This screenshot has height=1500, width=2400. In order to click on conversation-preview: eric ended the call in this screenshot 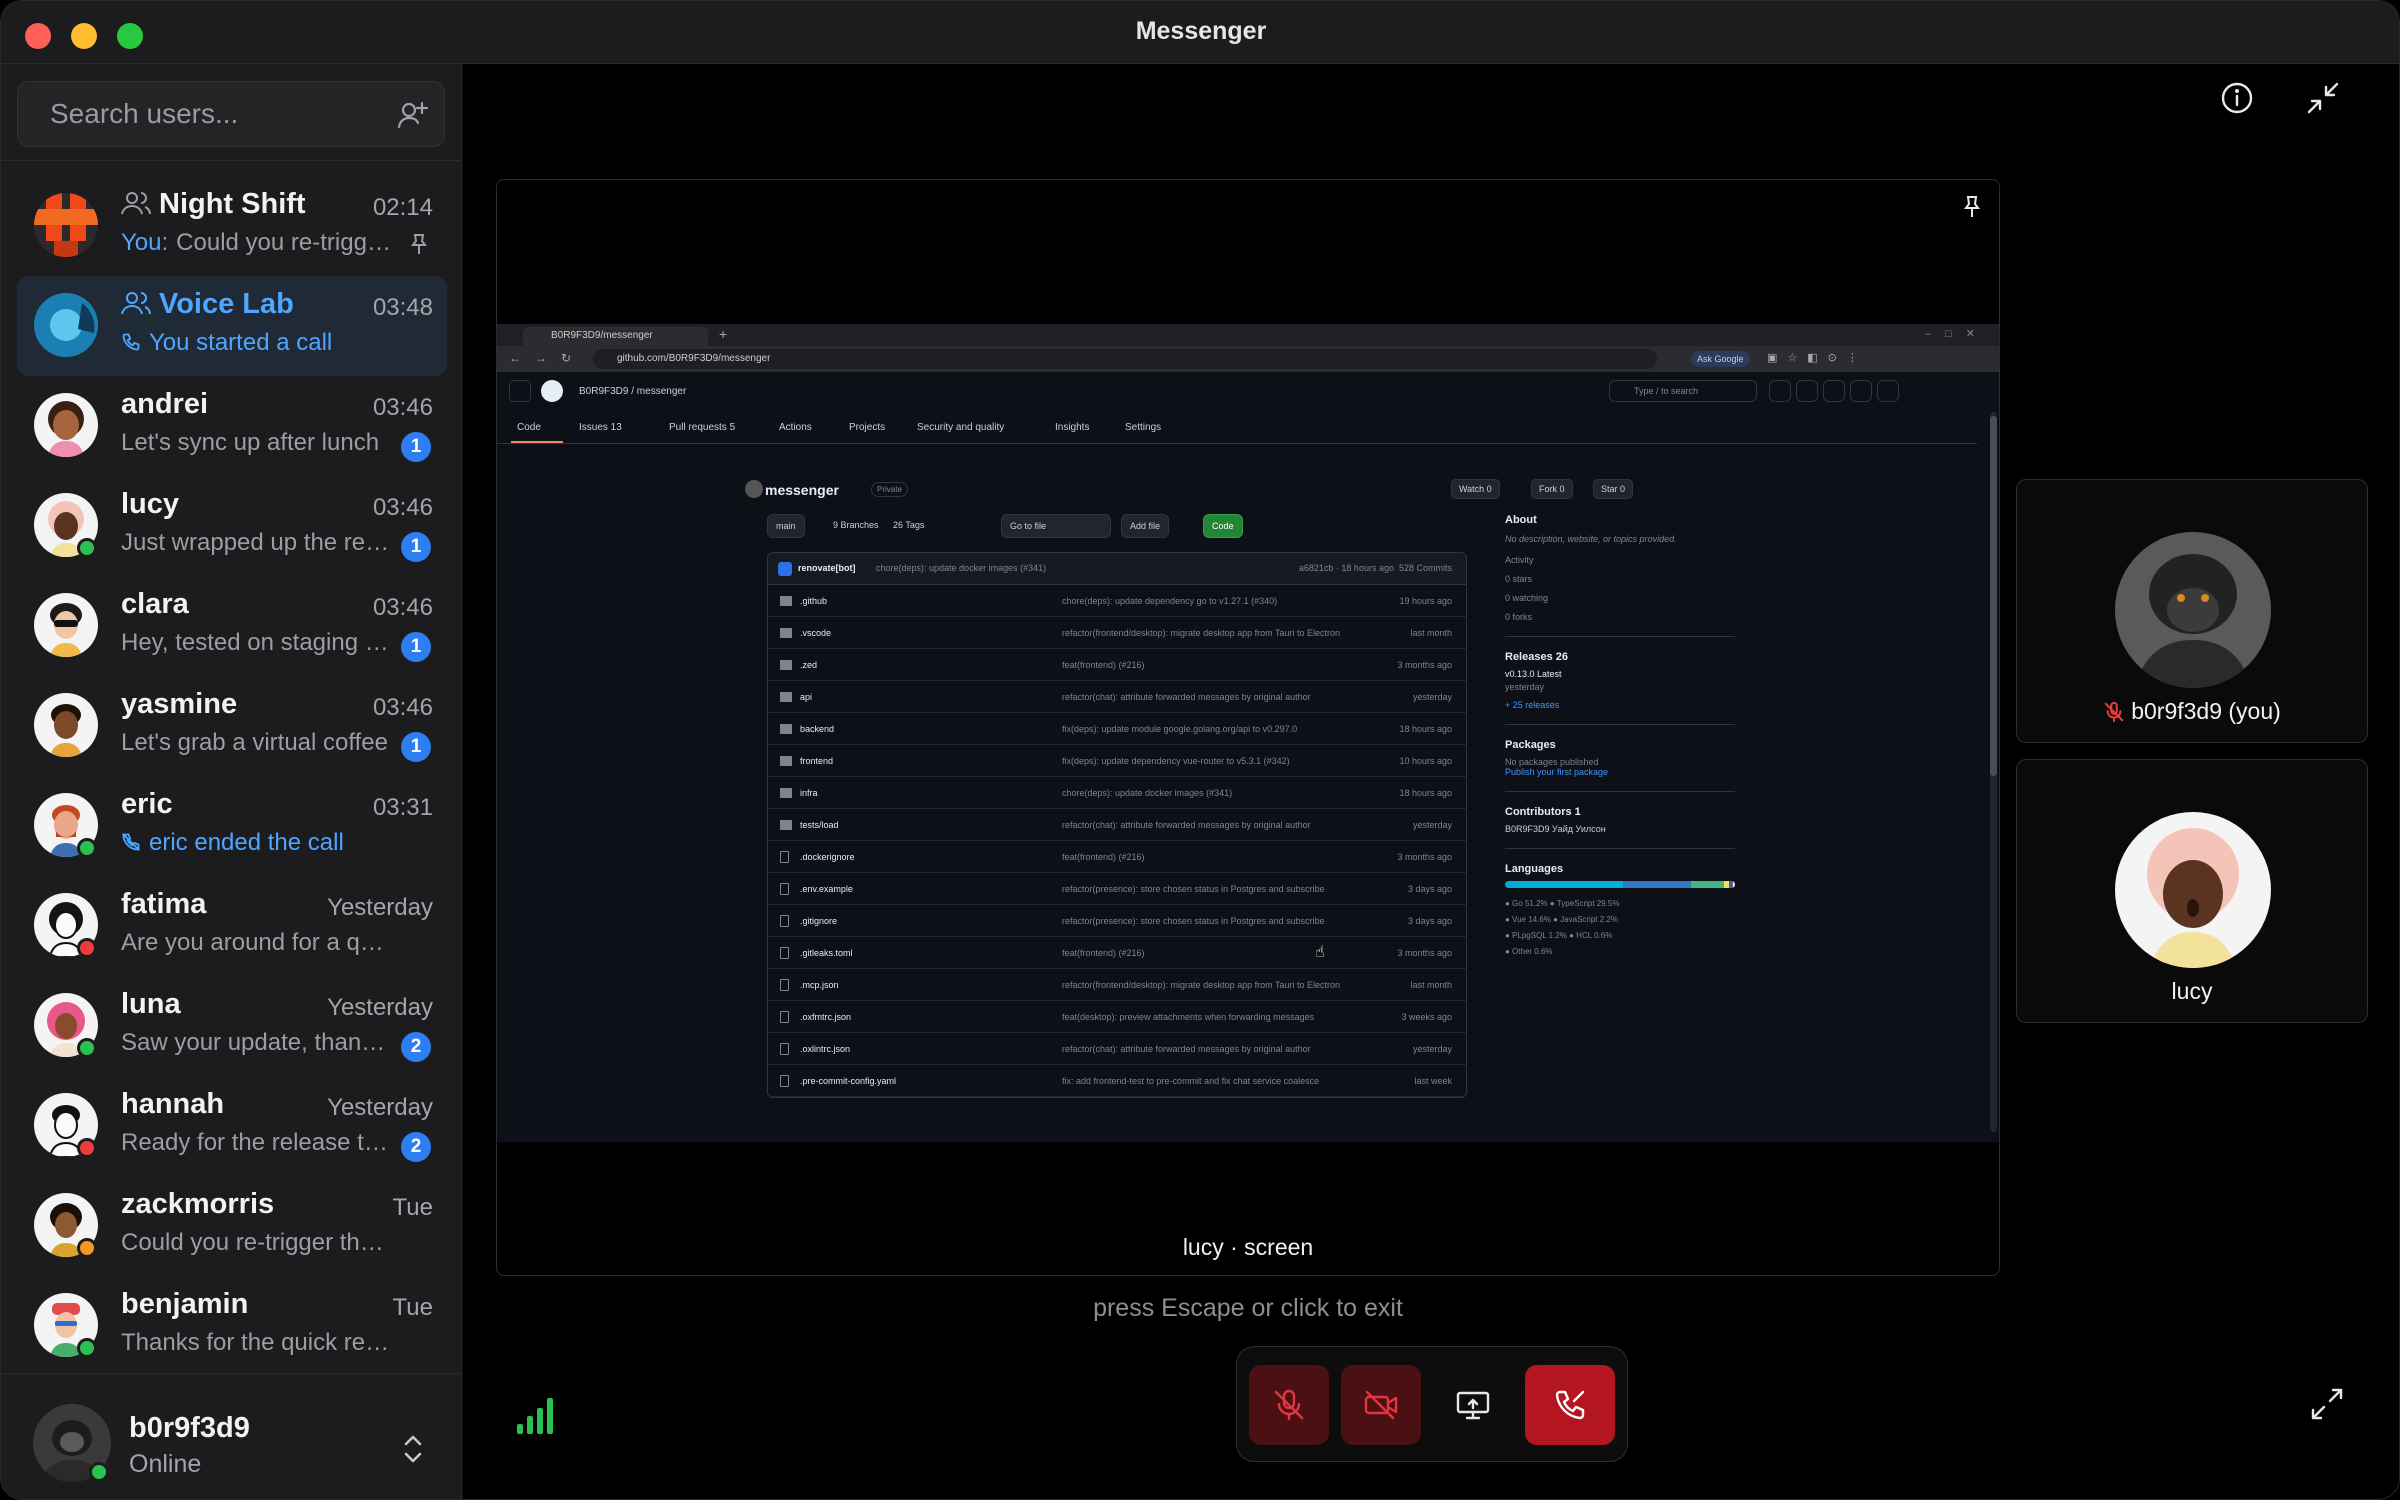, I will do `click(276, 843)`.